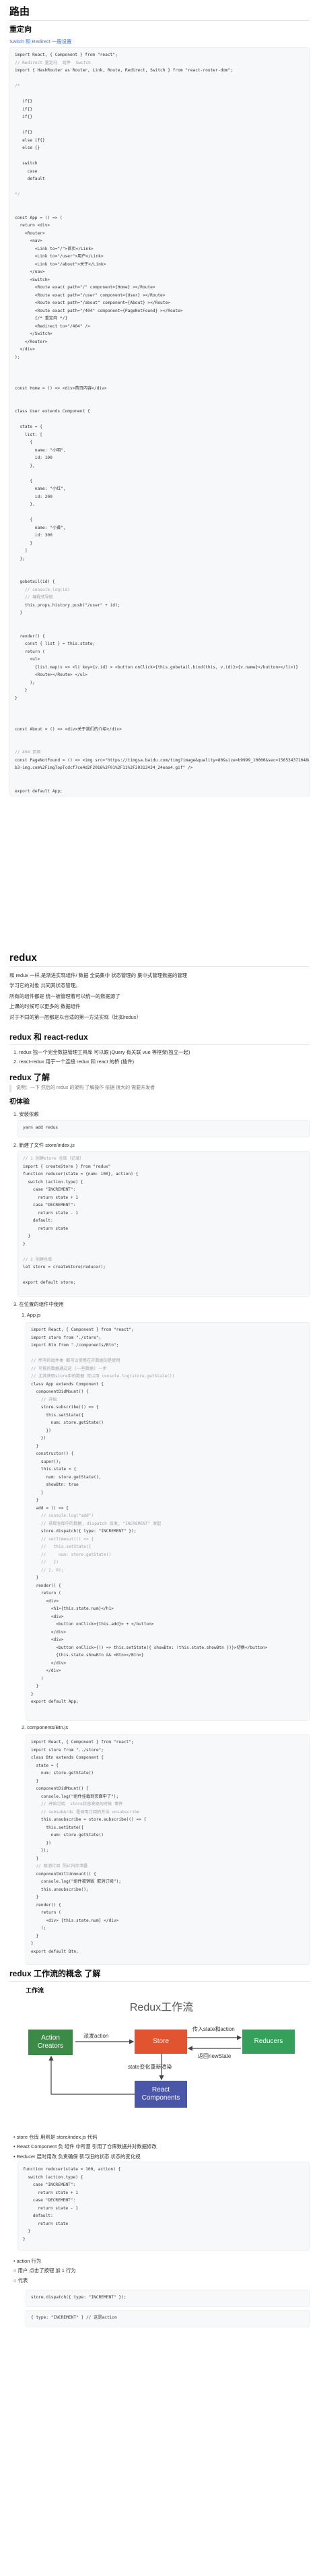  What do you see at coordinates (213, 2029) in the screenshot?
I see `label-prev: 传入state和action` at bounding box center [213, 2029].